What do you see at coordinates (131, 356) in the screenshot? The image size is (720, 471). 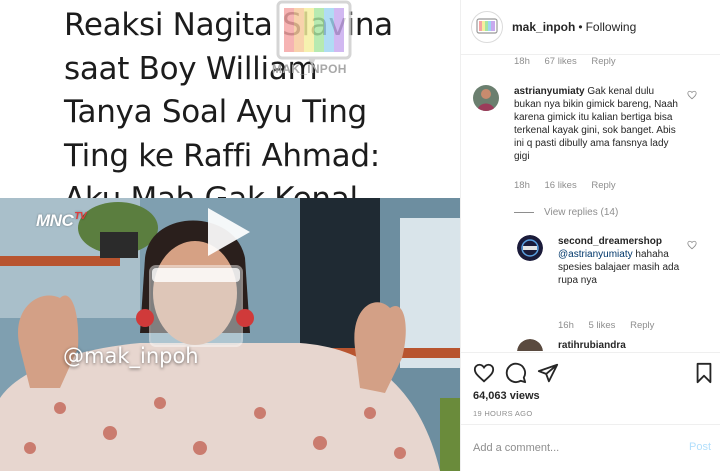 I see `video-watermark: @mak_inpoh` at bounding box center [131, 356].